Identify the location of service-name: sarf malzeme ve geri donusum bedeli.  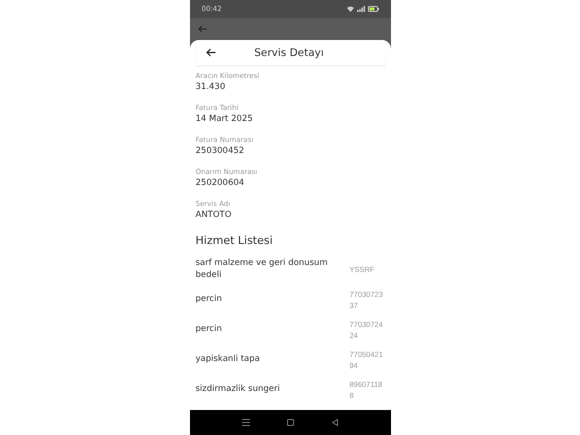
(262, 270).